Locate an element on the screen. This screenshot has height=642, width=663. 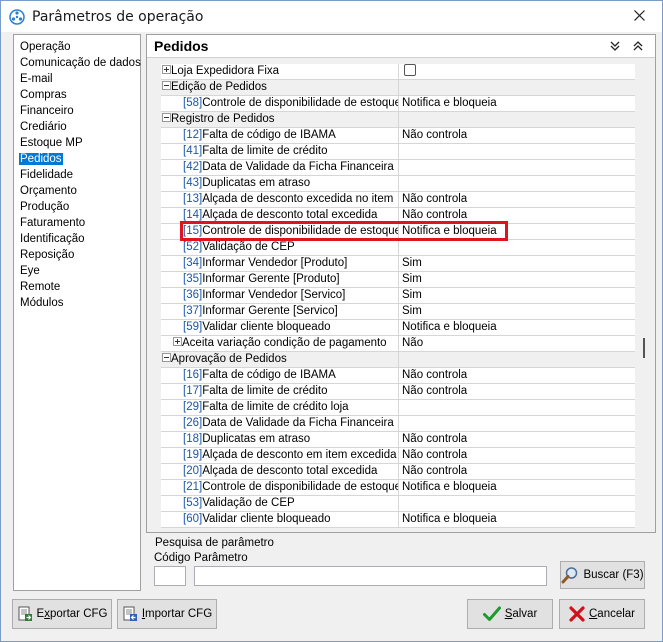
grid-row: [18]Duplicatas em atraso Não controla is located at coordinates (398, 440).